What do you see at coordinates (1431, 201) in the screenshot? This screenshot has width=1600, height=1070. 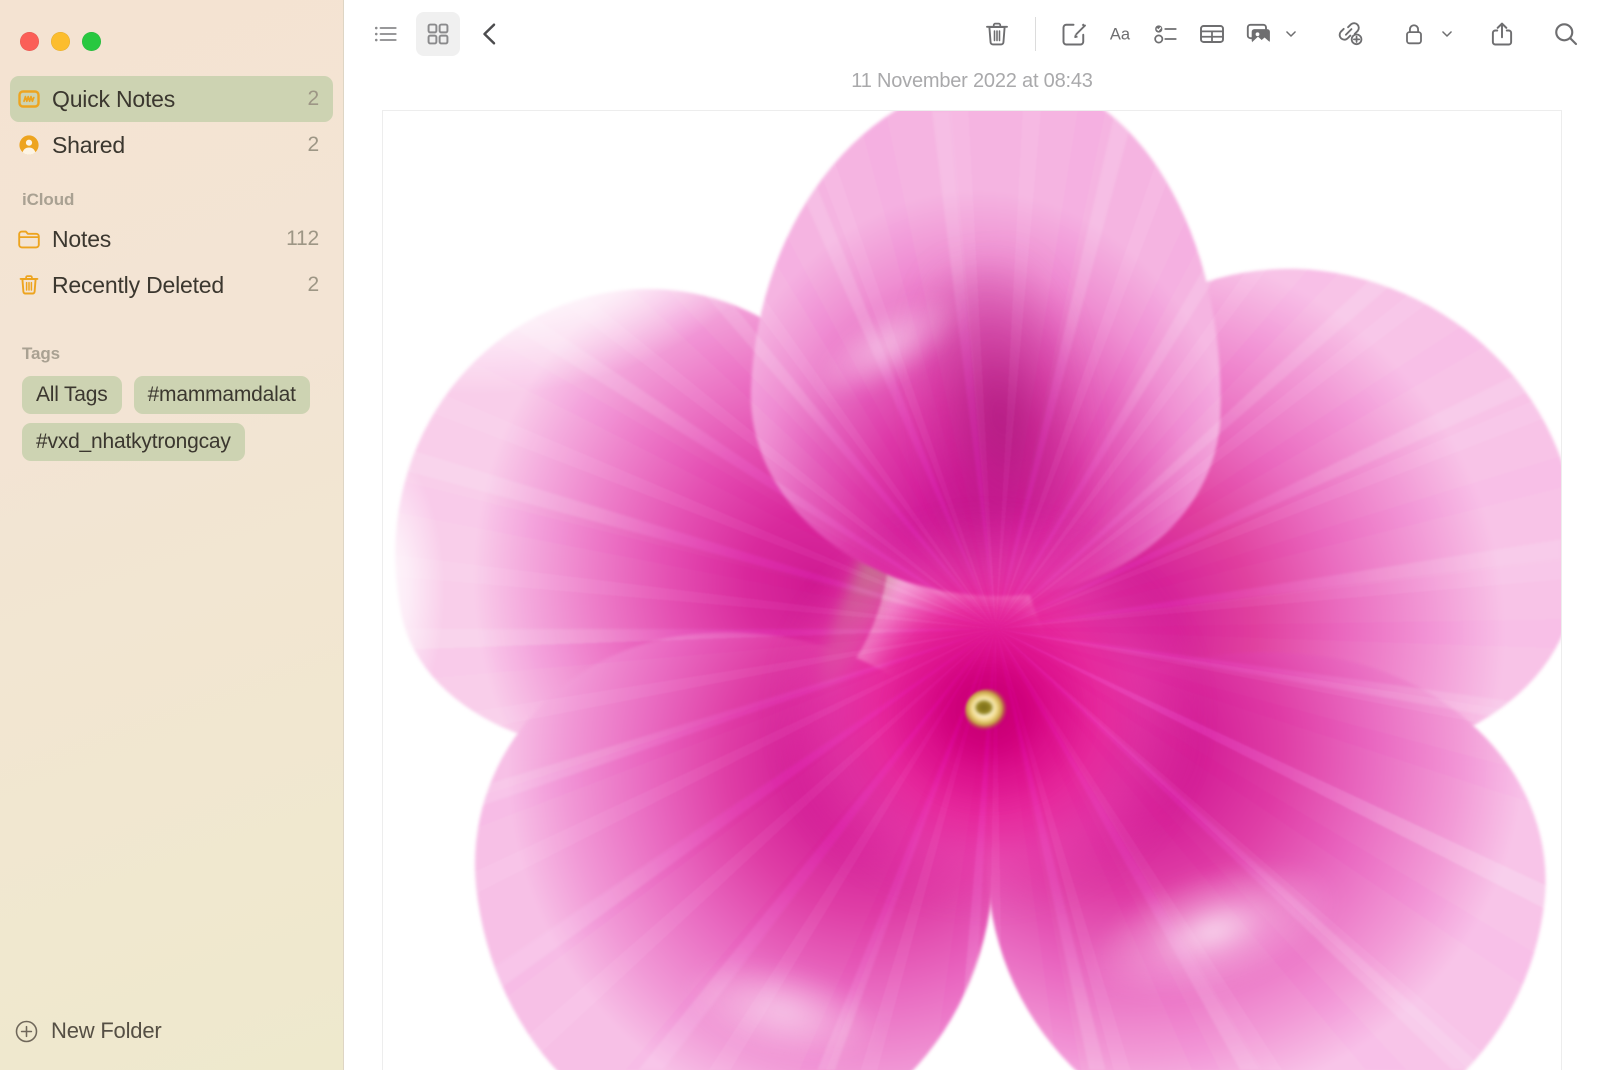 I see `photo-white-background-top-right` at bounding box center [1431, 201].